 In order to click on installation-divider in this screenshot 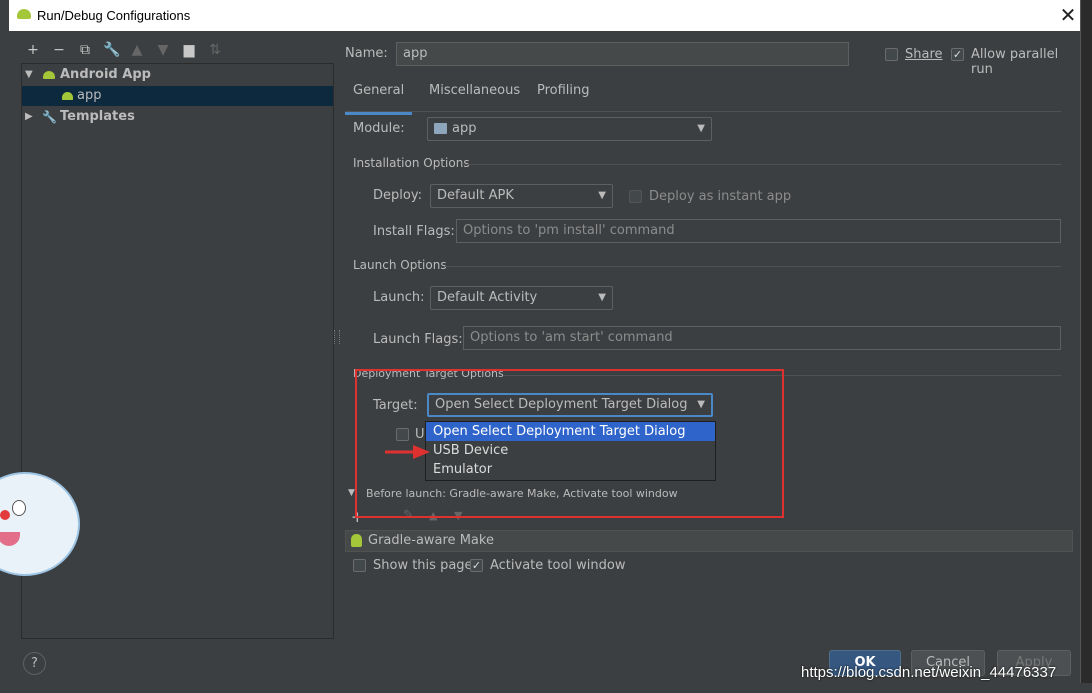, I will do `click(761, 164)`.